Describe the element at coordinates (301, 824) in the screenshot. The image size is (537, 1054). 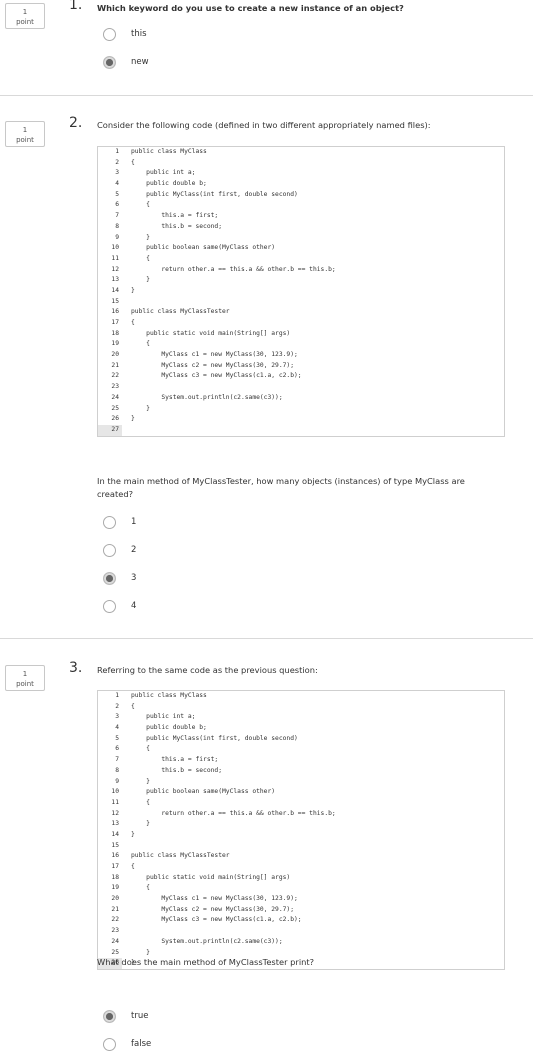
I see `code-line: 13 }` at that location.